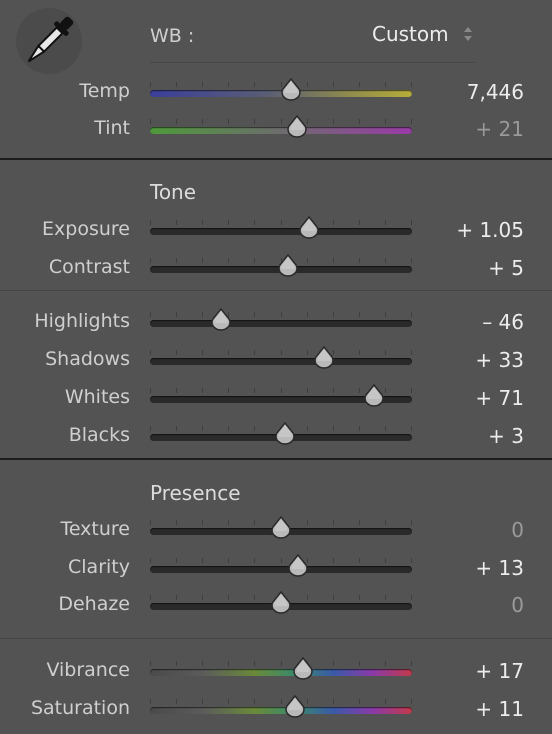 The image size is (552, 734). What do you see at coordinates (281, 569) in the screenshot?
I see `slider-track-clarity` at bounding box center [281, 569].